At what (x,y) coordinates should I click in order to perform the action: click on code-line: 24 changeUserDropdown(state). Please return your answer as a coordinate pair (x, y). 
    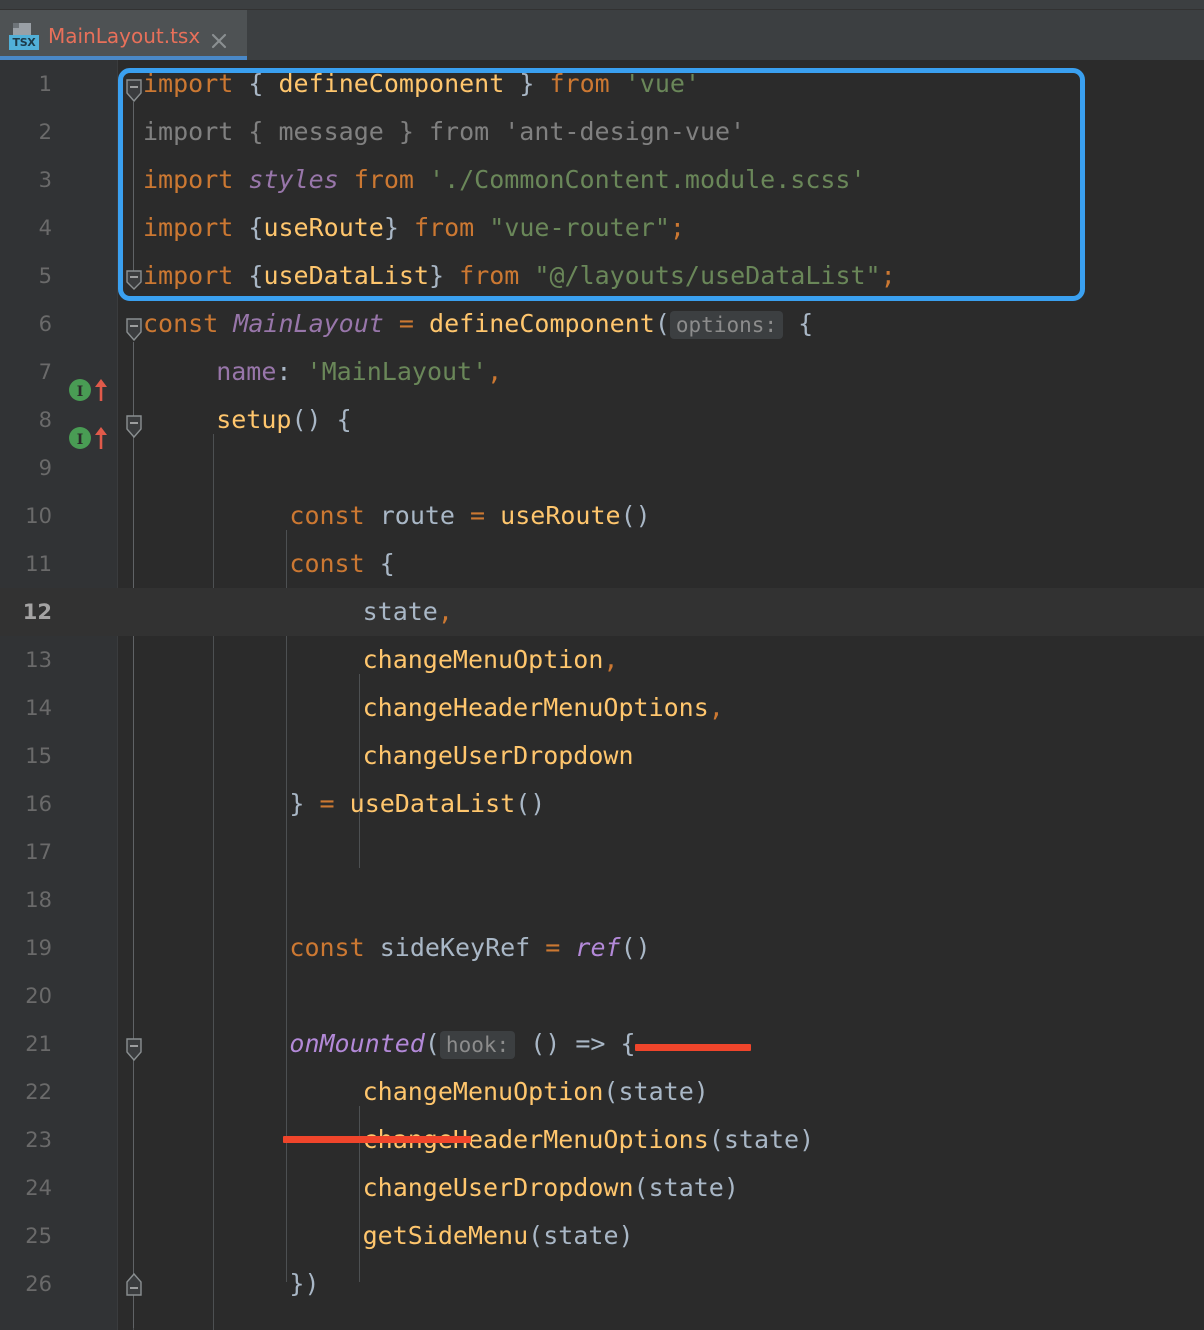
    Looking at the image, I should click on (602, 1188).